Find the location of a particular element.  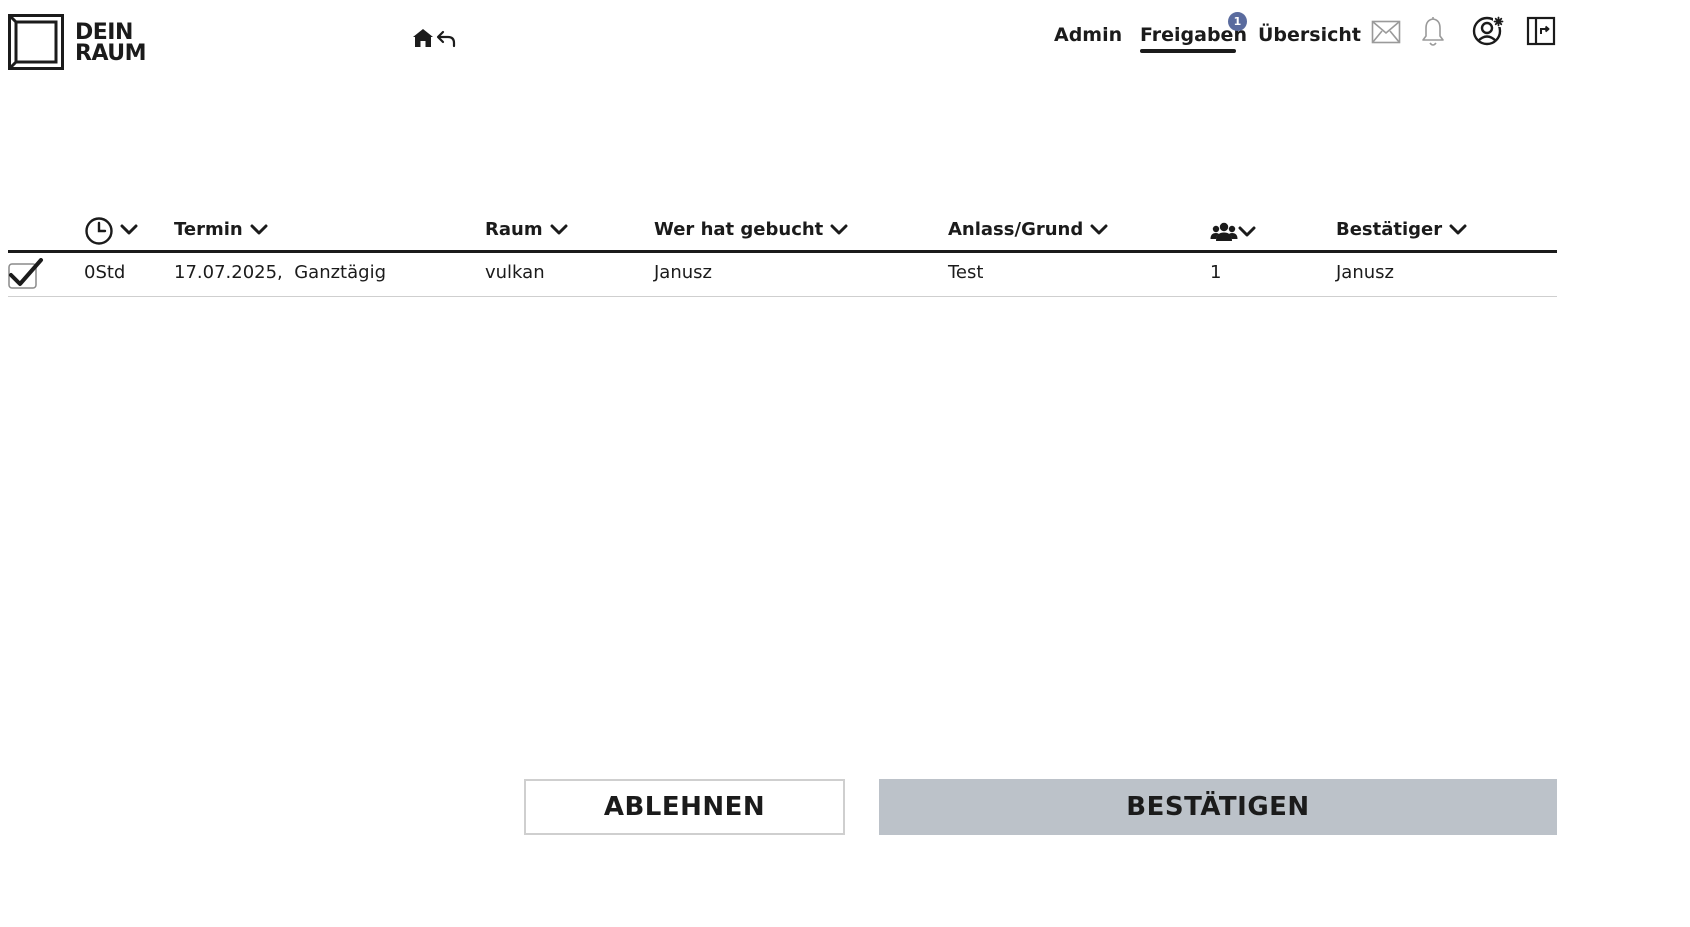

clock-icon is located at coordinates (99, 231).